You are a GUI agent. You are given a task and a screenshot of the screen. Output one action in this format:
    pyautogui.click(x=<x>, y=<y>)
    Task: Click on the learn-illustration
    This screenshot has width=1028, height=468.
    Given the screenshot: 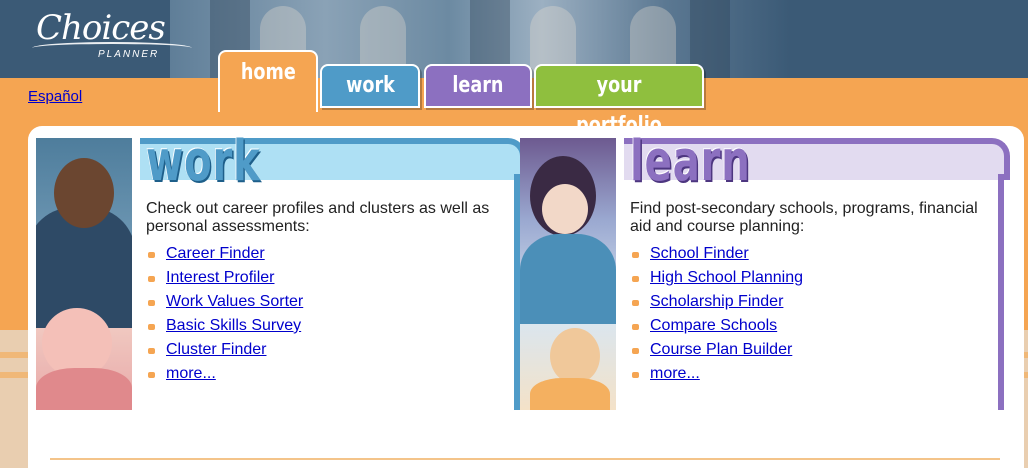 What is the action you would take?
    pyautogui.click(x=568, y=274)
    